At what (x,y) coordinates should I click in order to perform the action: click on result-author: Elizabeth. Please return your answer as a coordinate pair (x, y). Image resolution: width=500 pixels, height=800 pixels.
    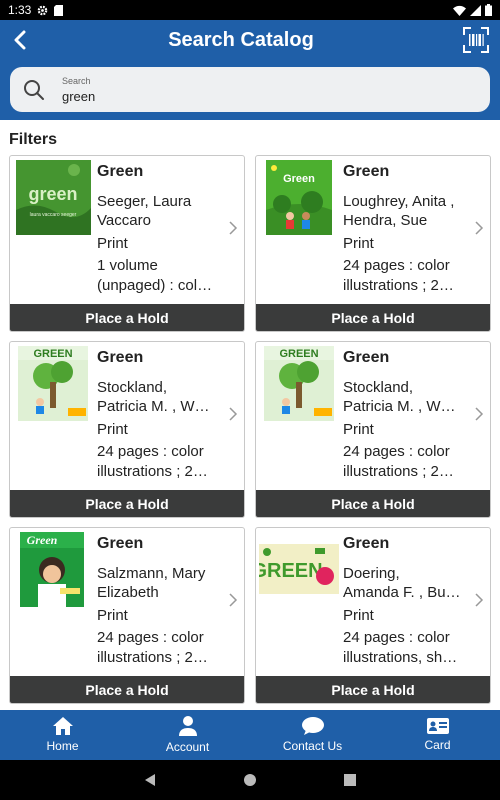
    Looking at the image, I should click on (128, 592).